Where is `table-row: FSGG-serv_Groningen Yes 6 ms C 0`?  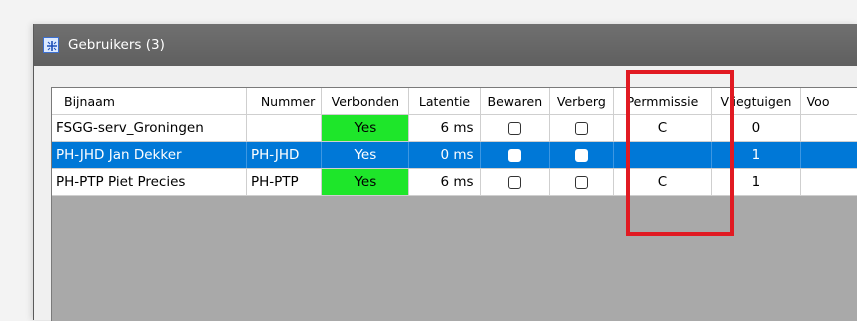 table-row: FSGG-serv_Groningen Yes 6 ms C 0 is located at coordinates (454, 128).